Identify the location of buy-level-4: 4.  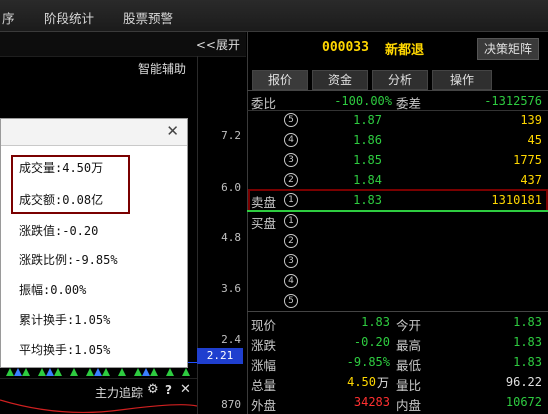
(291, 281).